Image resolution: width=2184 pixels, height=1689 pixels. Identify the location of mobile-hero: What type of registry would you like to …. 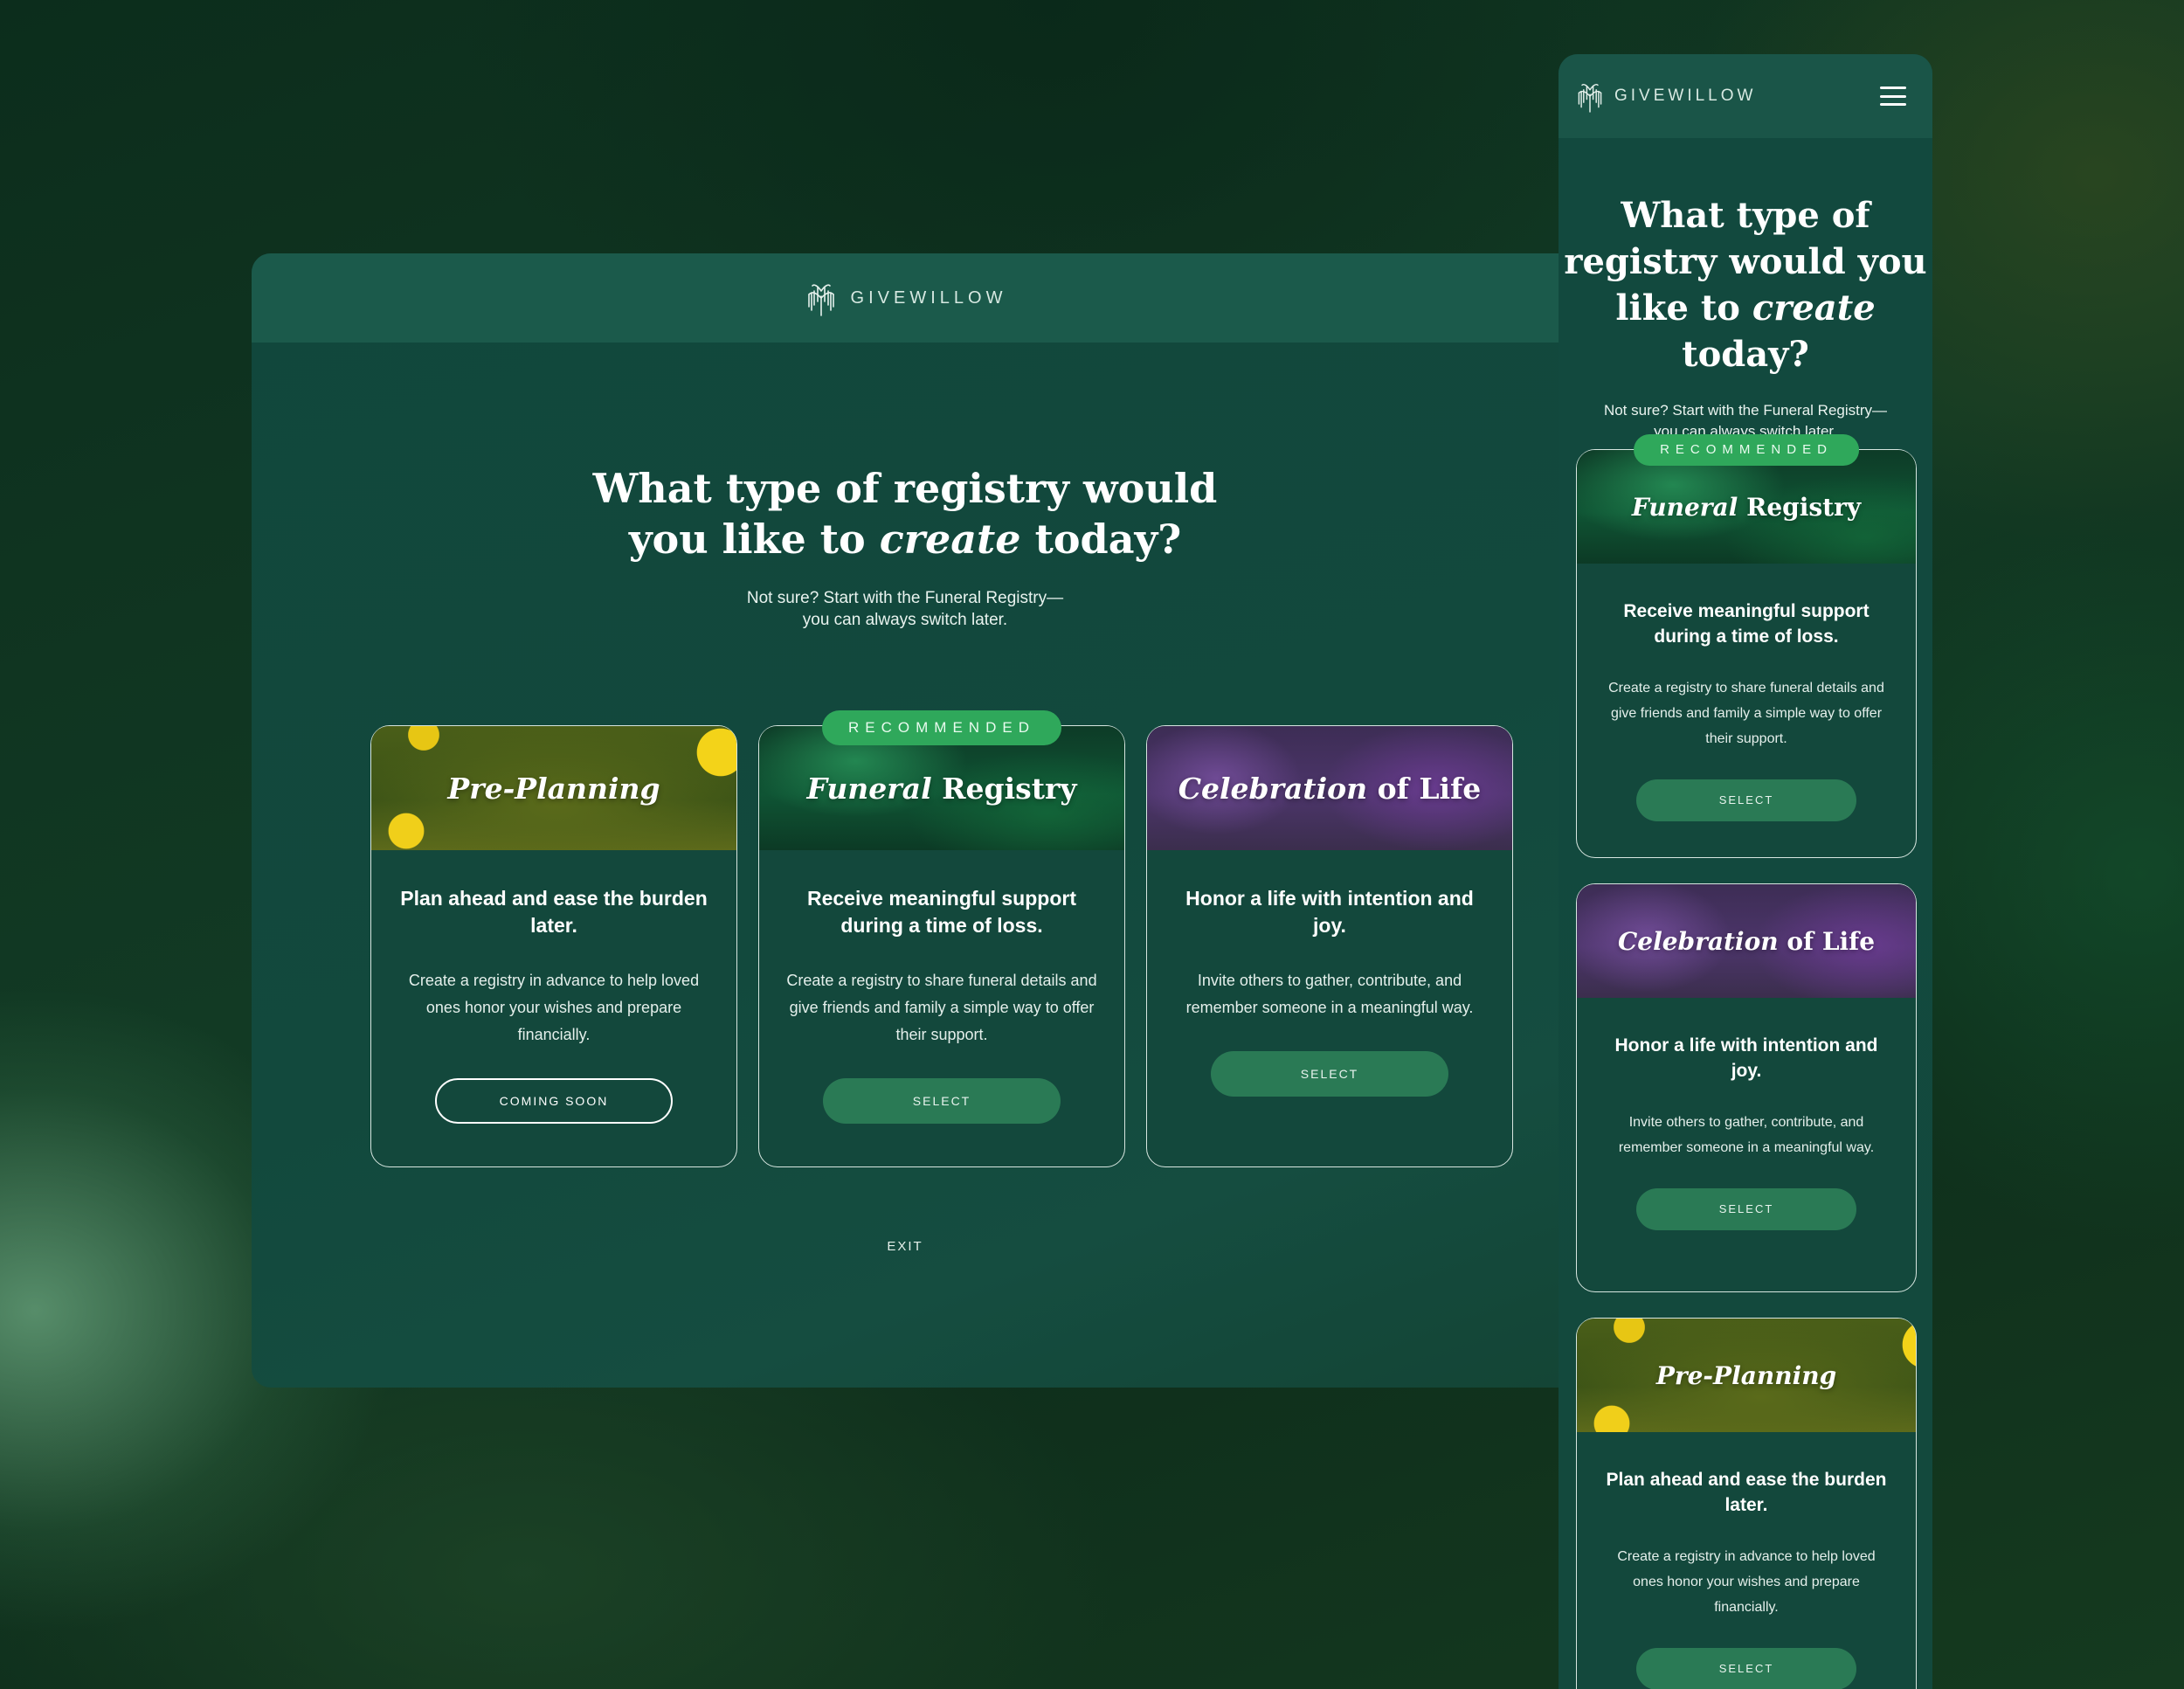
(1745, 317).